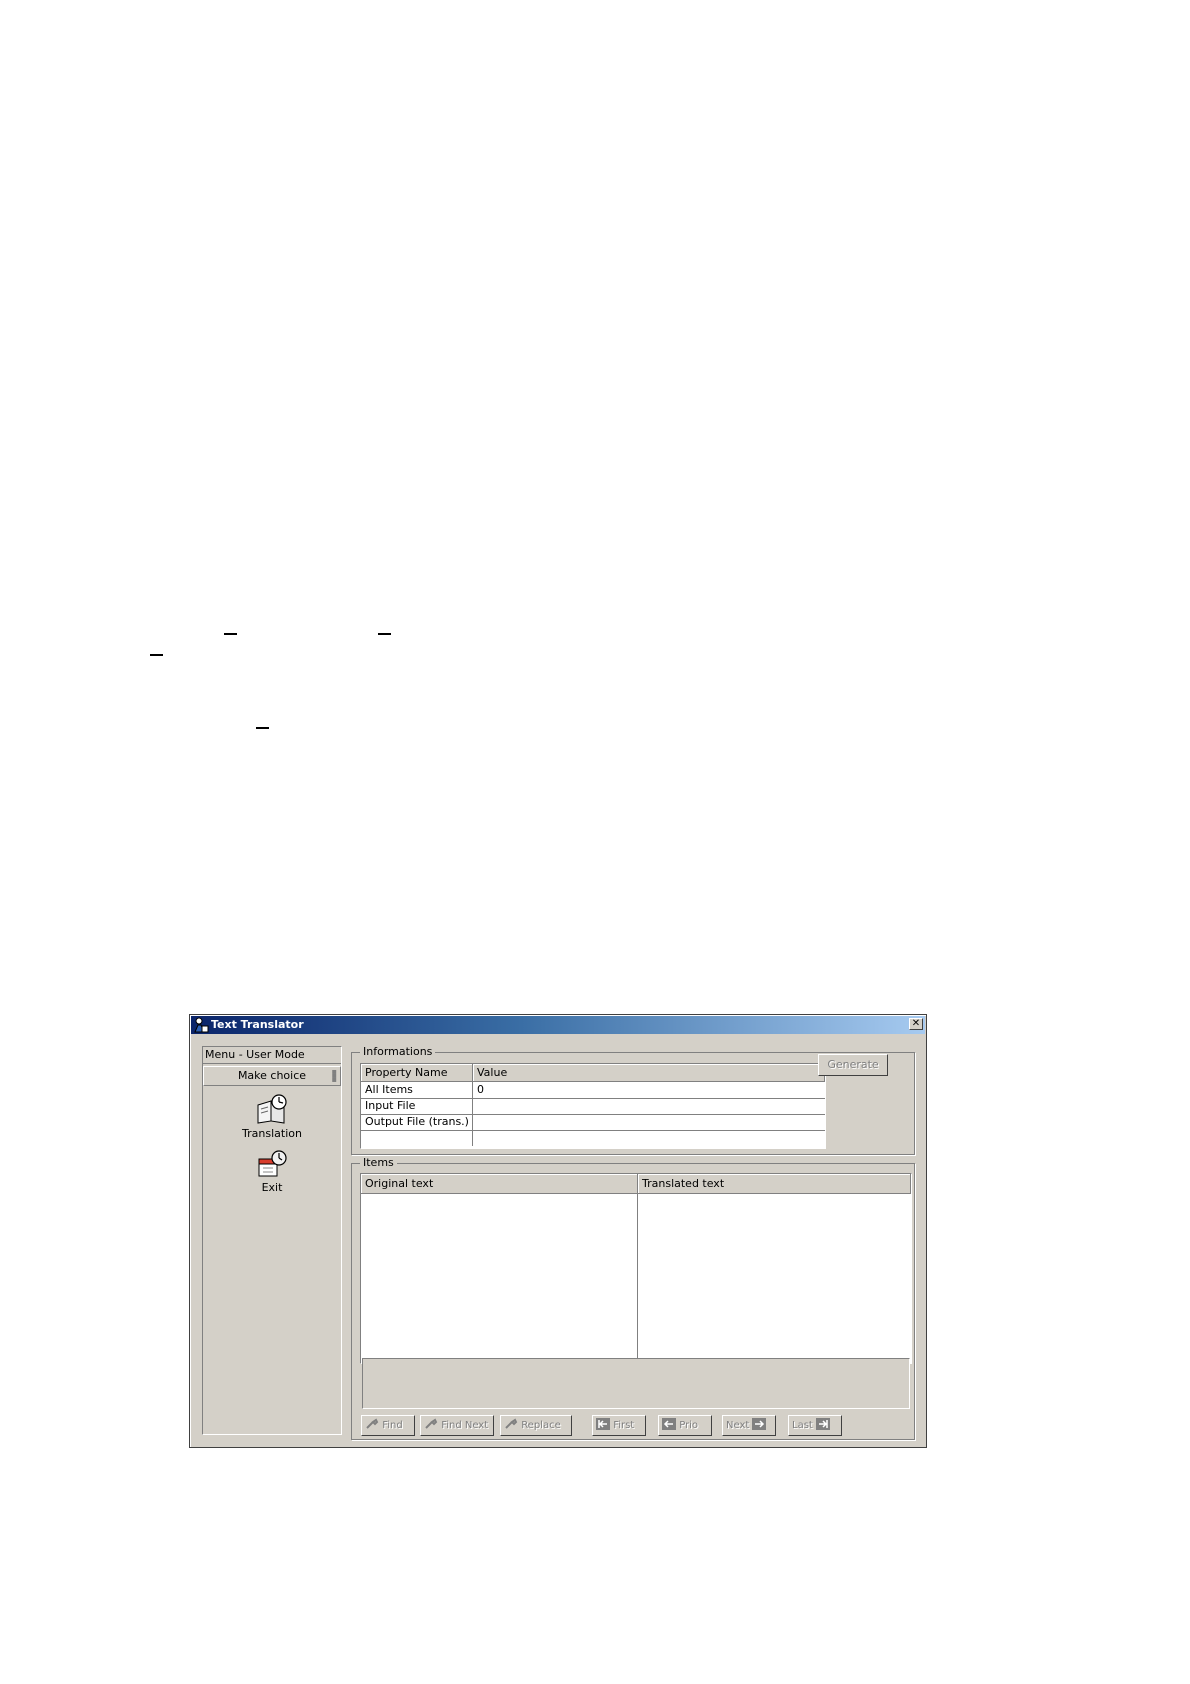  I want to click on menu-item-exit: Exit, so click(272, 1171).